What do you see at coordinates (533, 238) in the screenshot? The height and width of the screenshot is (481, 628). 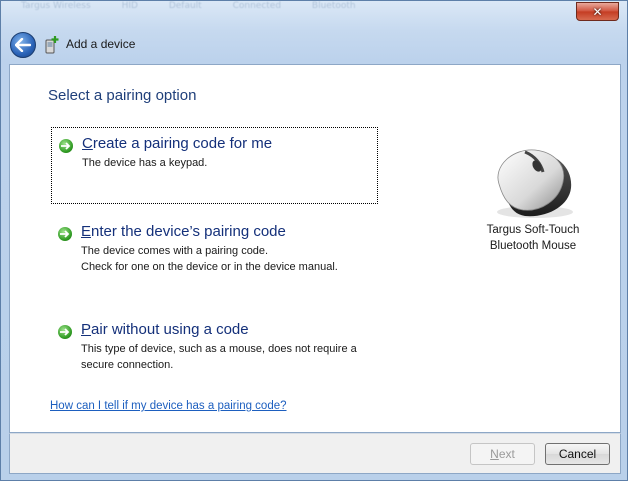 I see `device-name: Targus Soft-Touch Bluetooth Mouse` at bounding box center [533, 238].